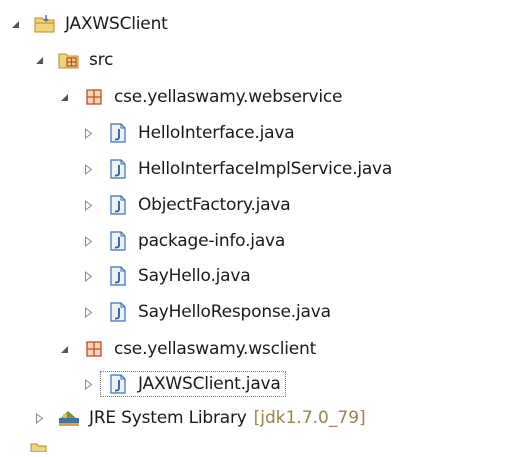  Describe the element at coordinates (214, 205) in the screenshot. I see `file-label: ObjectFactory.java` at that location.